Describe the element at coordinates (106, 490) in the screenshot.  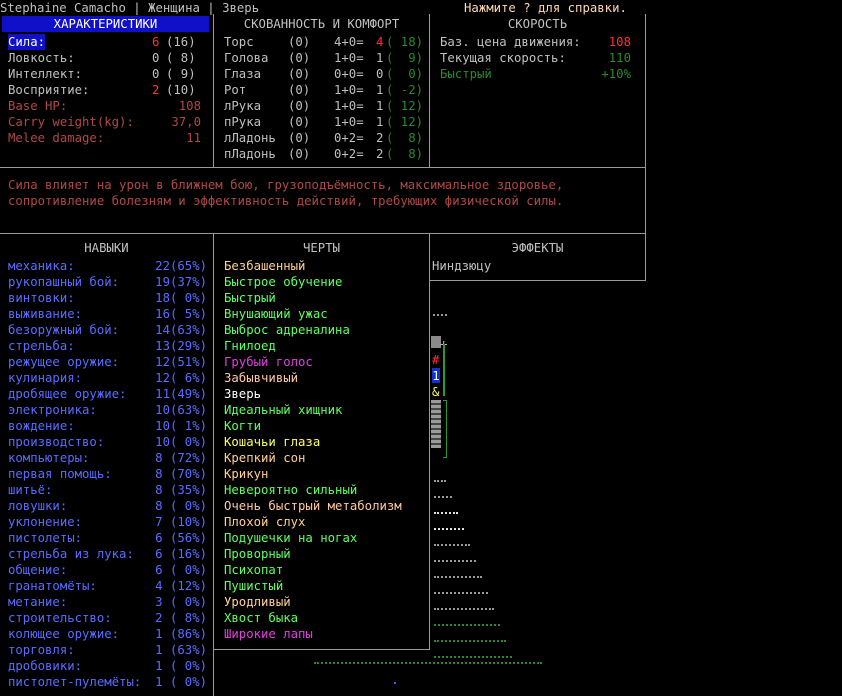
I see `skill-row: шитьё: 8 (35%)` at that location.